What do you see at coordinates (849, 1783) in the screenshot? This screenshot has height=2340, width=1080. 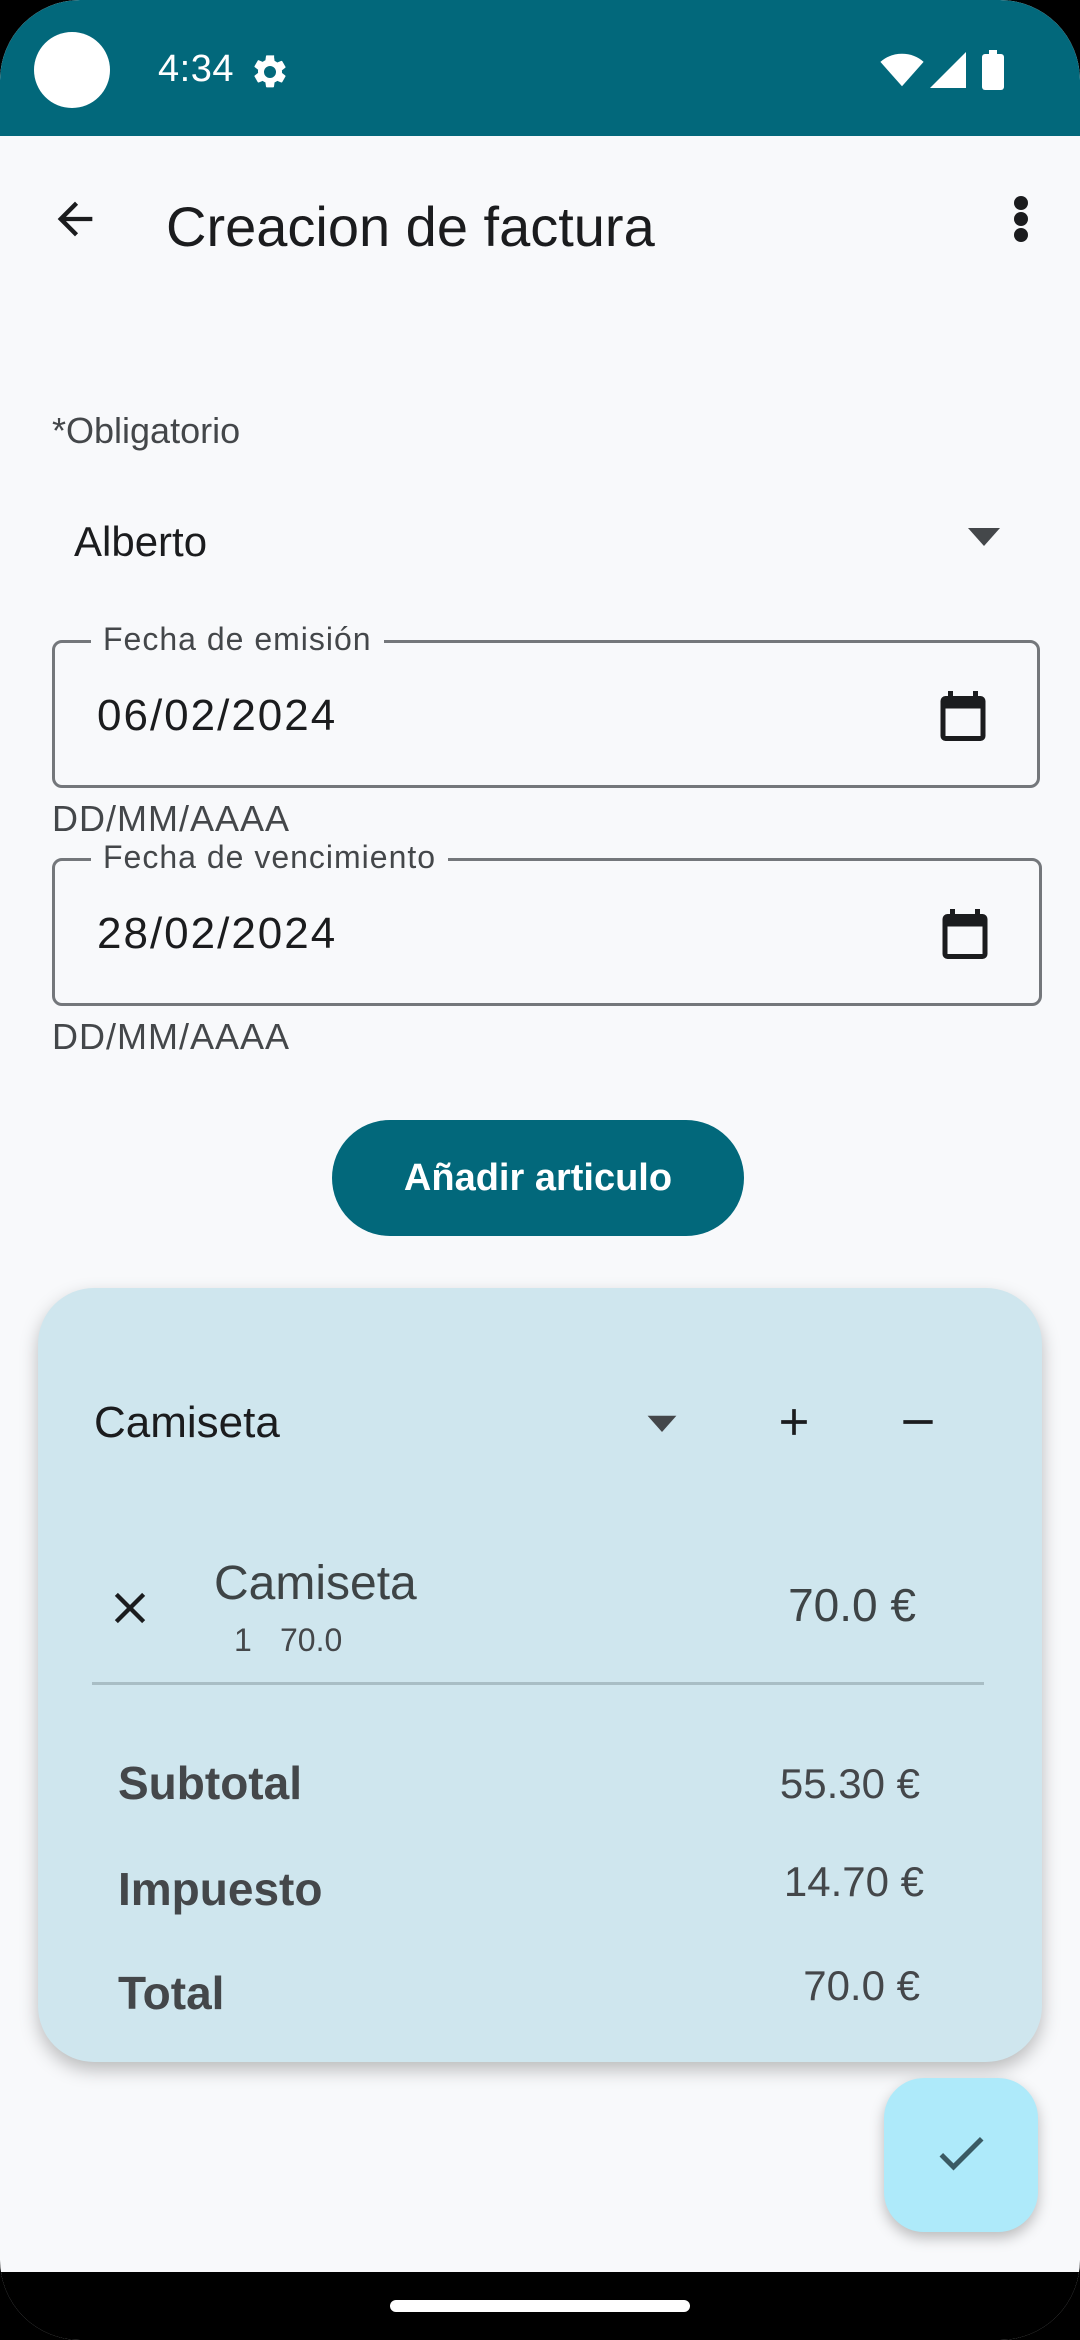 I see `subtotal-value: 55.30 €` at bounding box center [849, 1783].